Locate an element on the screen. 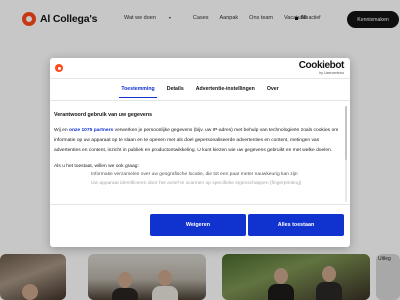 The height and width of the screenshot is (300, 400). weigeren-button: Weigeren is located at coordinates (198, 225).